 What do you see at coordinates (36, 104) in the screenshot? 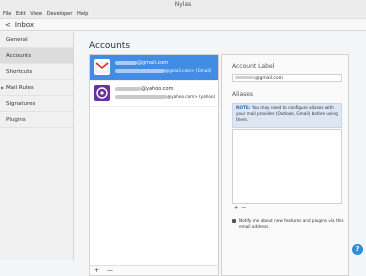
I see `sidebar-item-signatures: Signatures` at bounding box center [36, 104].